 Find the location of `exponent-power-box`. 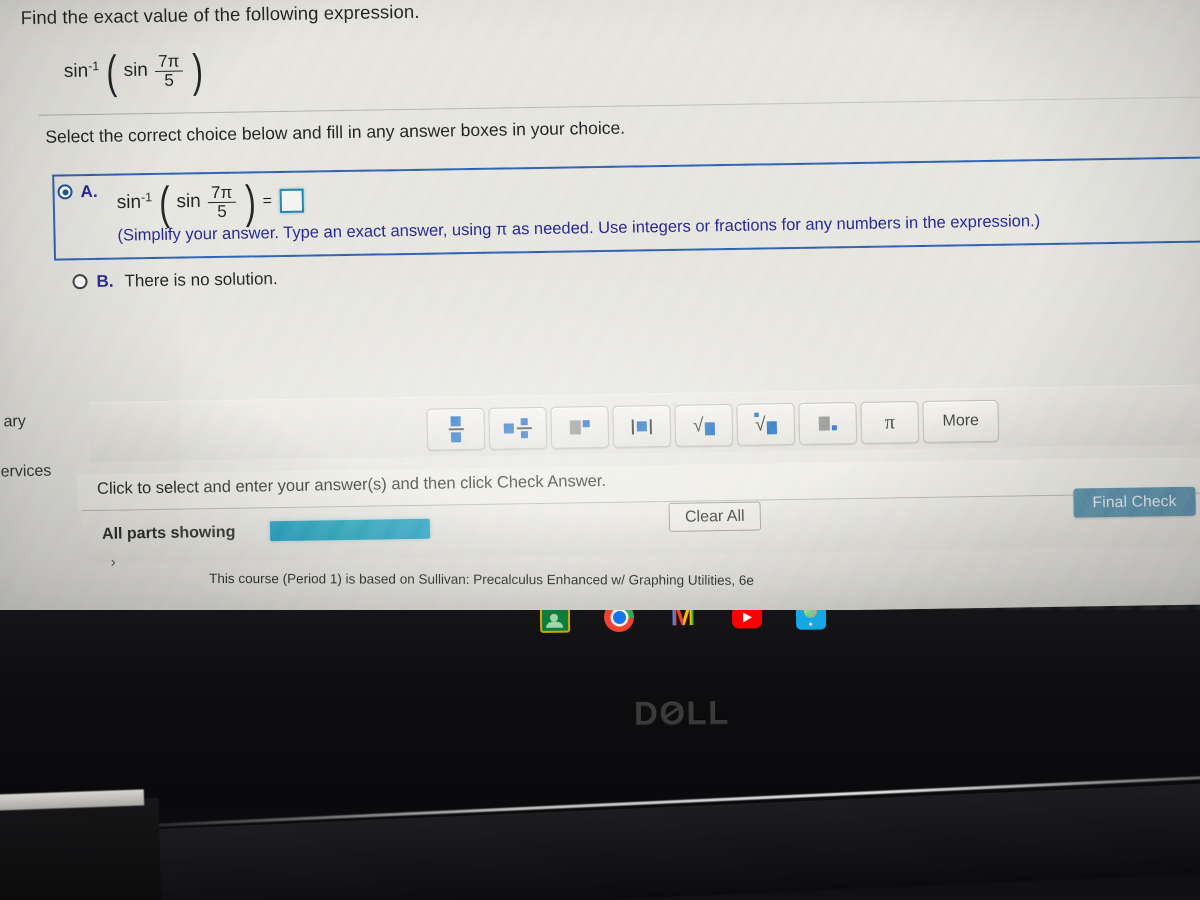

exponent-power-box is located at coordinates (586, 424).